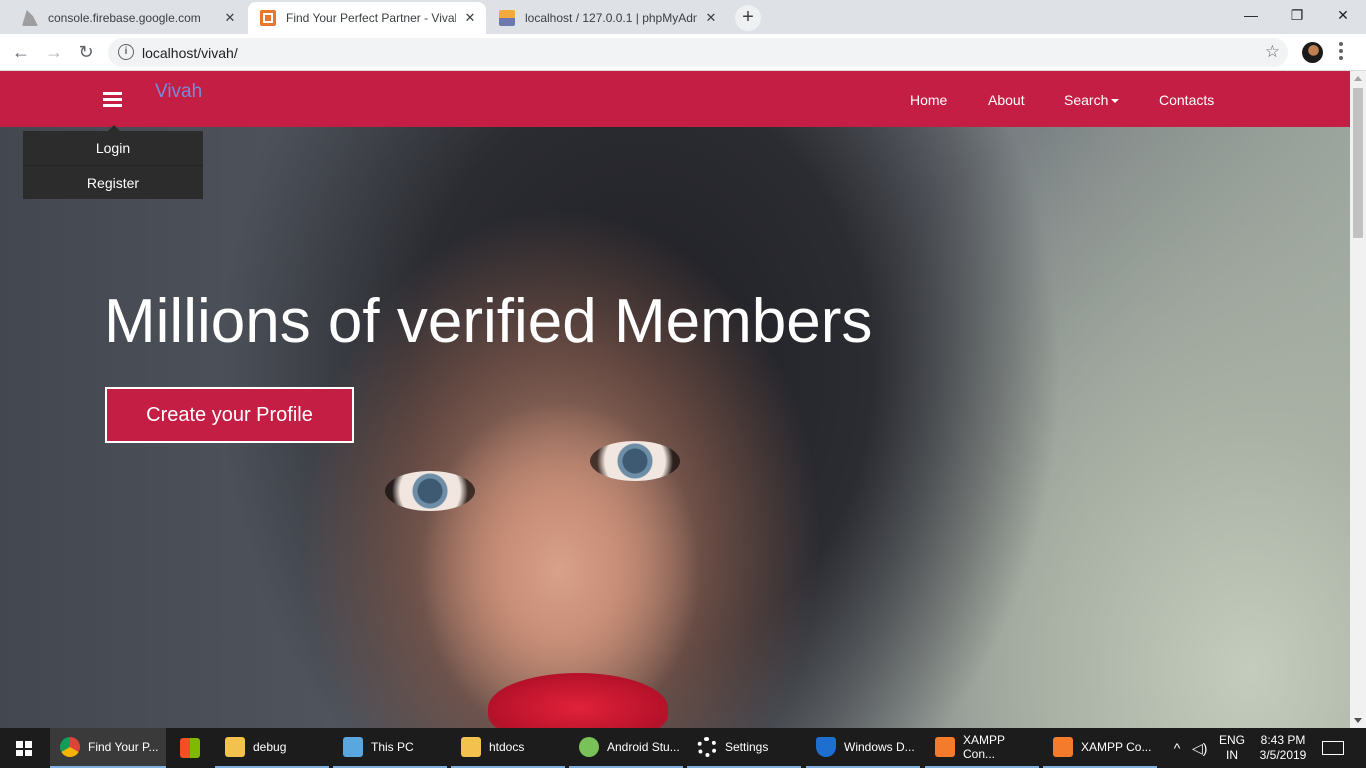 This screenshot has width=1366, height=768. I want to click on restore-button: ❐, so click(1297, 15).